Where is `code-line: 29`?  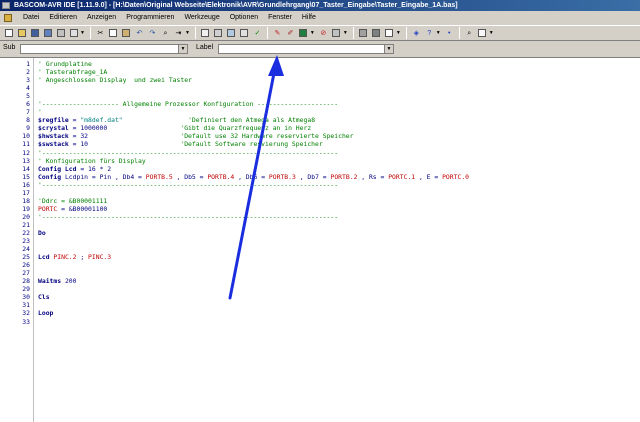 code-line: 29 is located at coordinates (320, 289).